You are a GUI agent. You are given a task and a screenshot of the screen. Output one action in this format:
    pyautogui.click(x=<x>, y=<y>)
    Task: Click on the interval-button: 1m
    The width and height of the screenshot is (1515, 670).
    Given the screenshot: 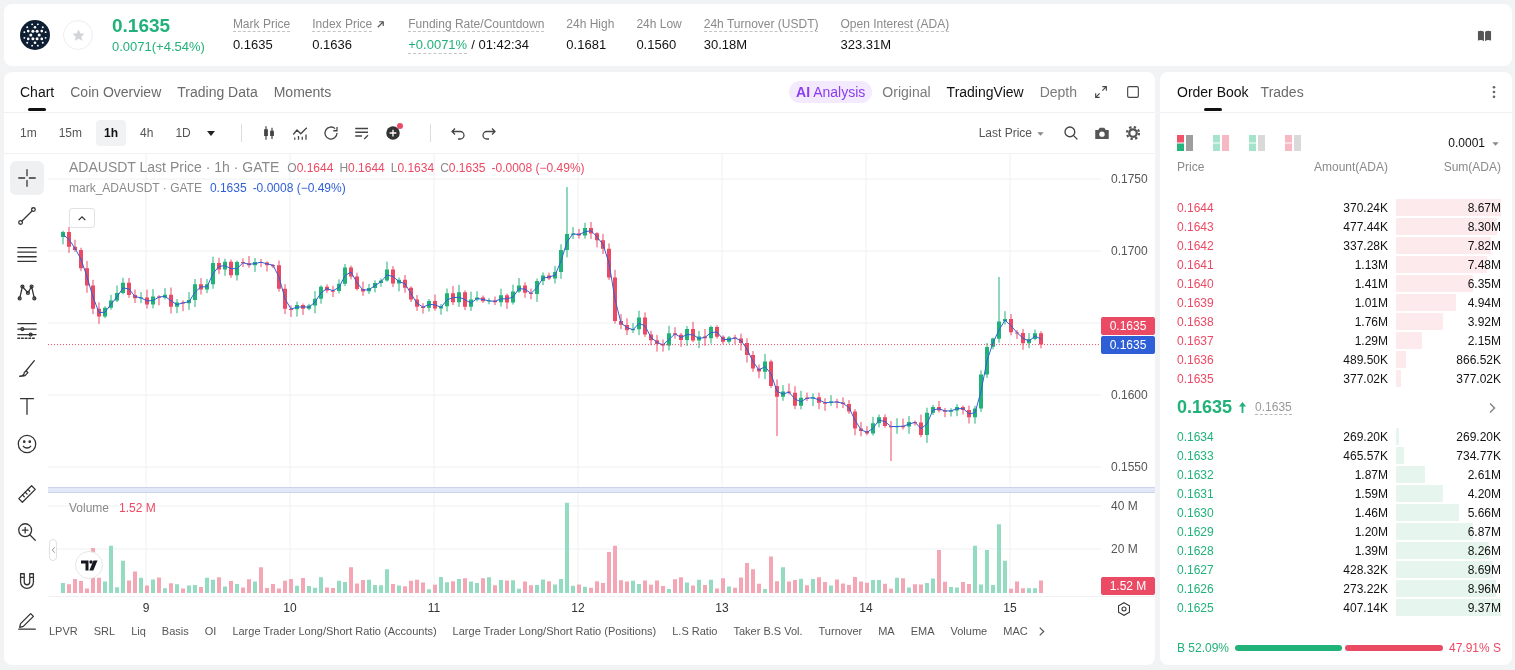 What is the action you would take?
    pyautogui.click(x=28, y=133)
    